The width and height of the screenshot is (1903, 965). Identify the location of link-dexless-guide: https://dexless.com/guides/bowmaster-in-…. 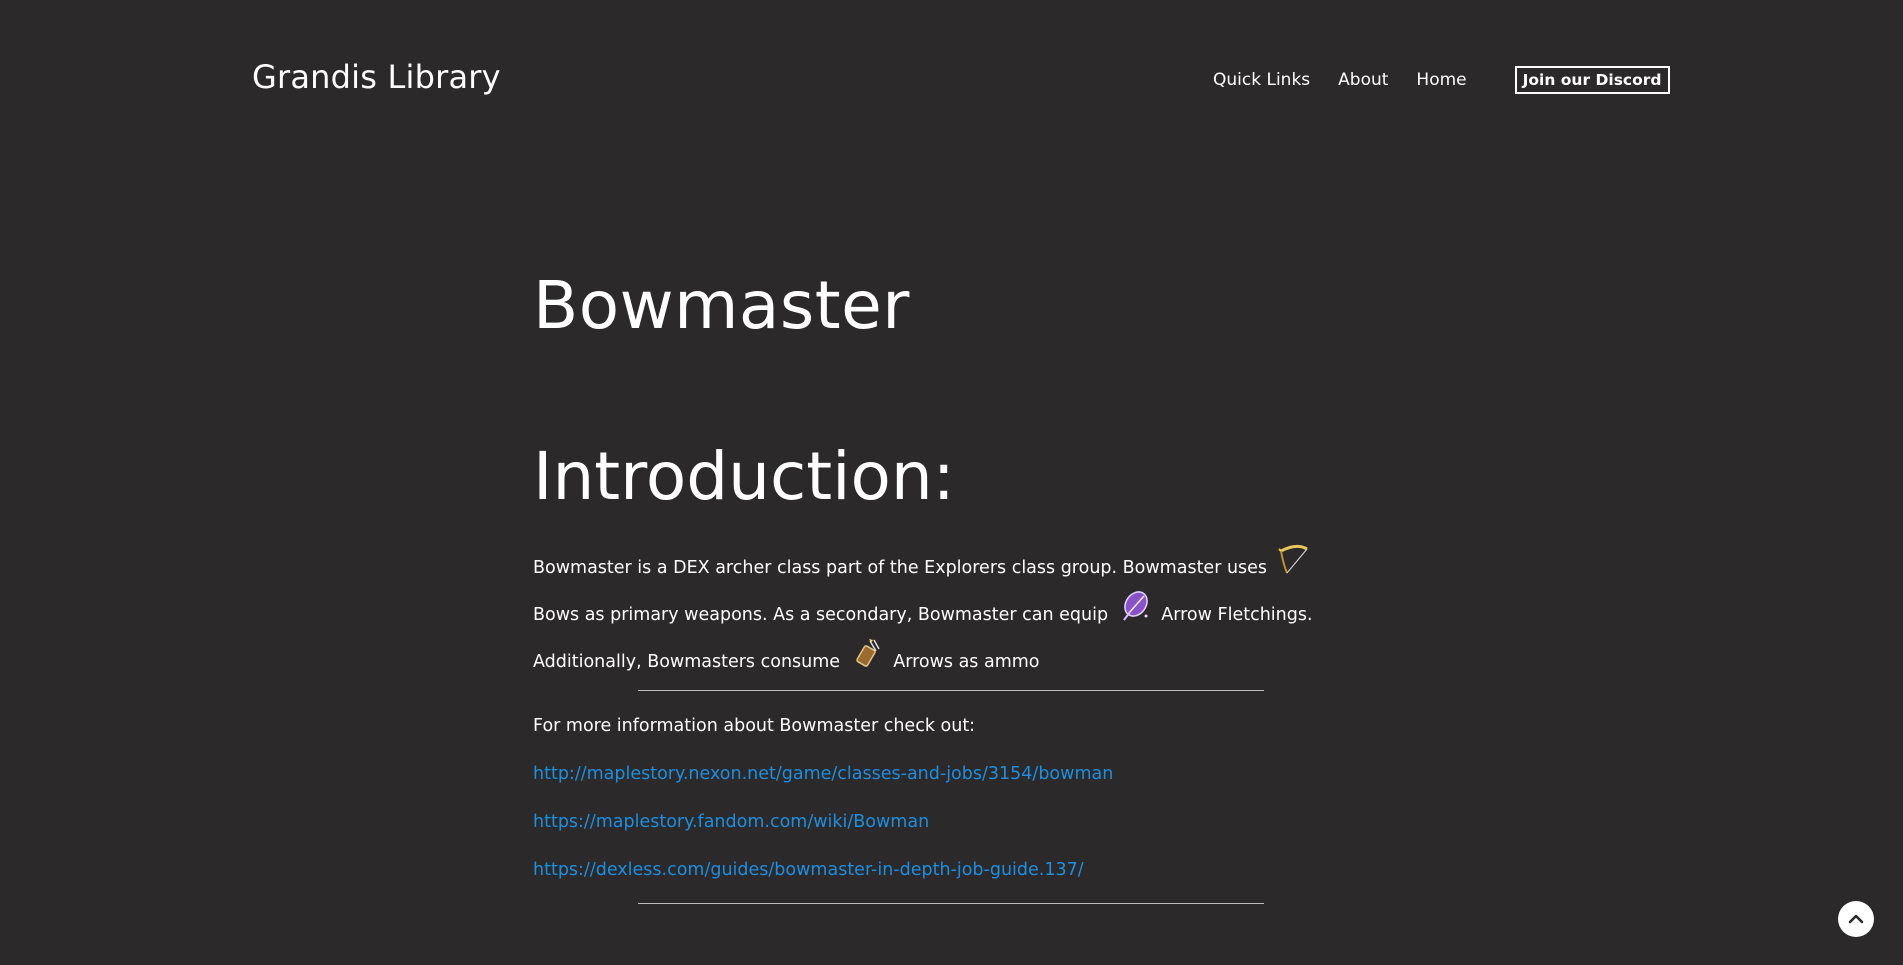
(943, 870).